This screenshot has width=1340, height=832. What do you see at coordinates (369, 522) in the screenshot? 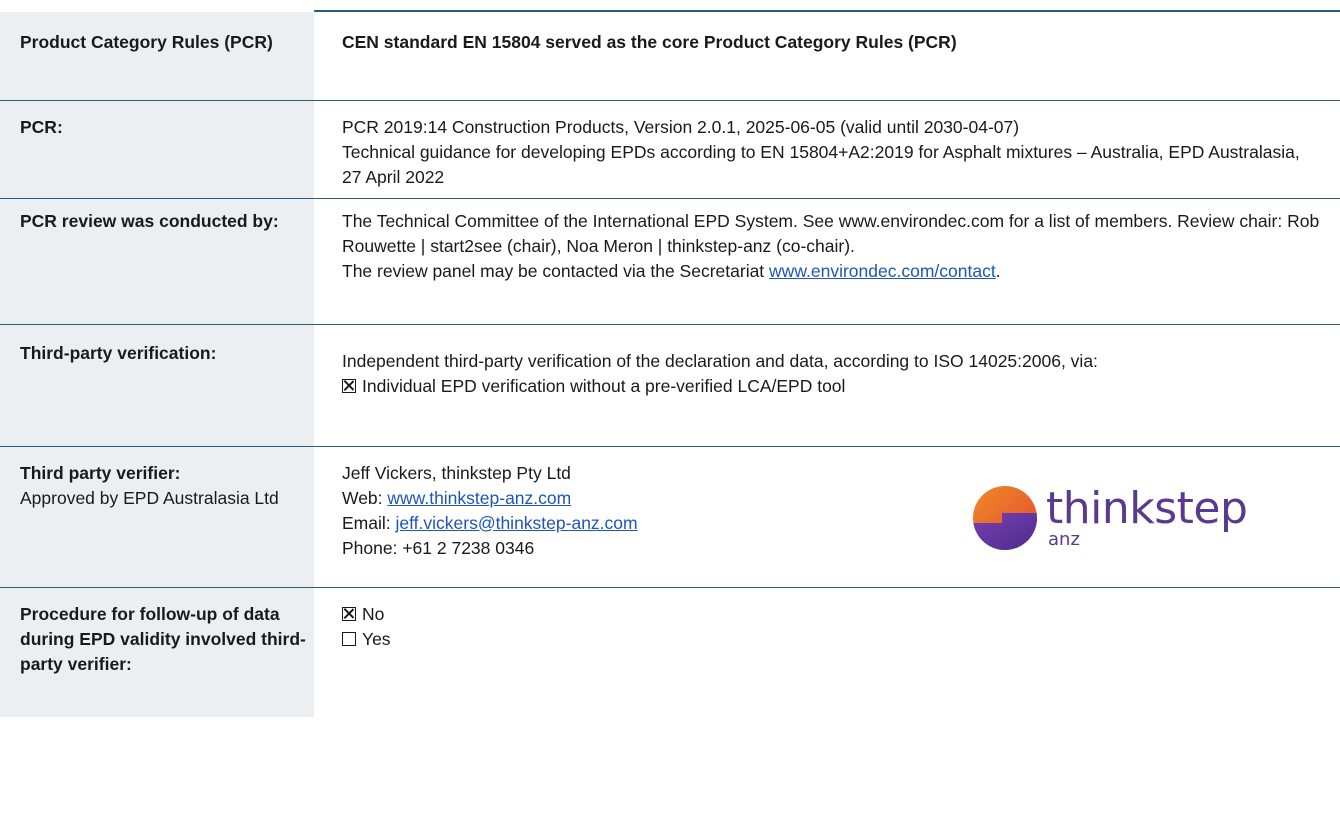
I see `verifier-email-label: Email:` at bounding box center [369, 522].